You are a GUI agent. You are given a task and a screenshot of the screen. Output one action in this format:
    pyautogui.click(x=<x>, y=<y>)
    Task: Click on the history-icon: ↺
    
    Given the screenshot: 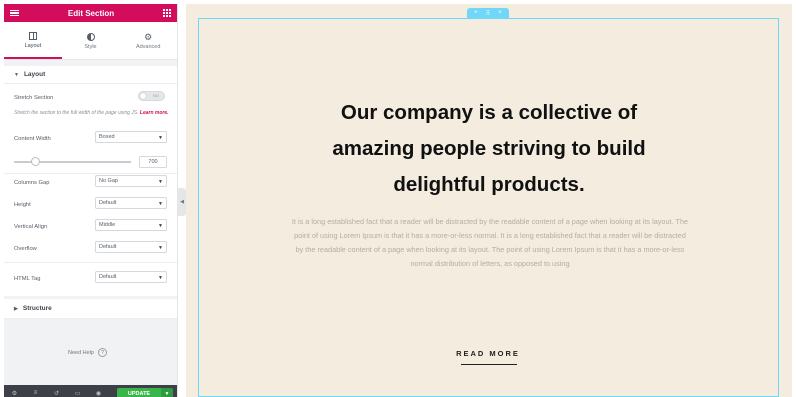 What is the action you would take?
    pyautogui.click(x=56, y=393)
    